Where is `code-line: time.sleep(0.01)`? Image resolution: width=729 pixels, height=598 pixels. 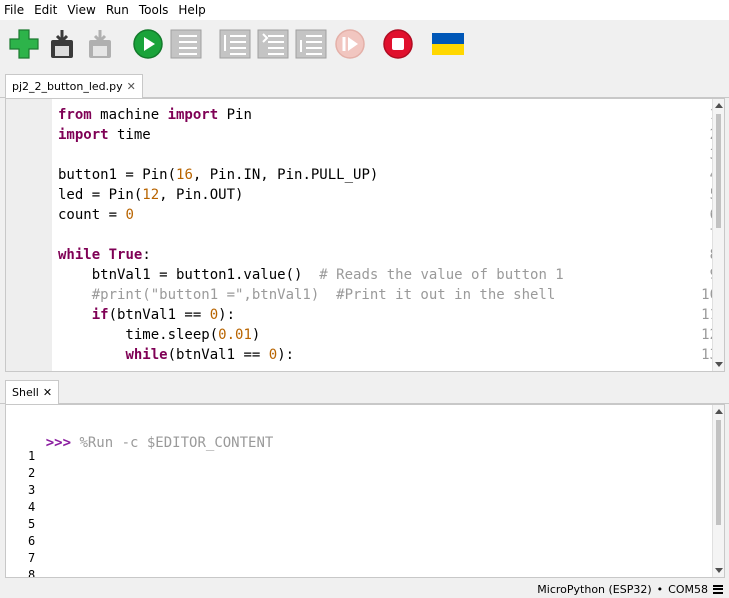
code-line: time.sleep(0.01) is located at coordinates (159, 335).